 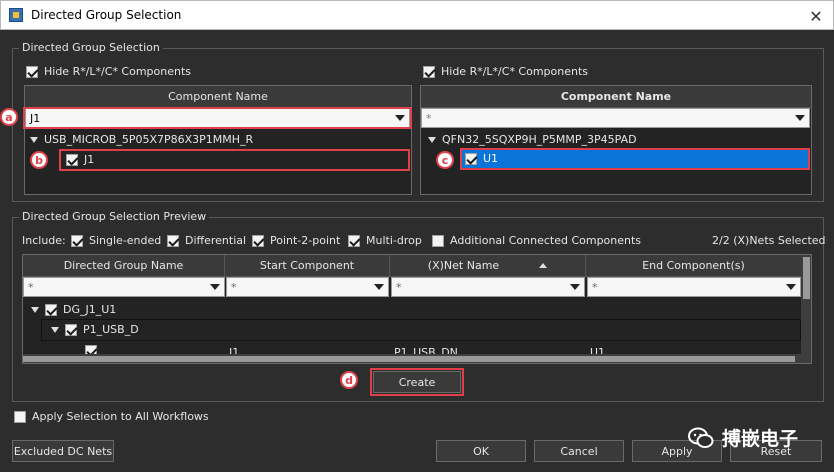 I want to click on col-end-label: End Component(s), so click(x=693, y=265).